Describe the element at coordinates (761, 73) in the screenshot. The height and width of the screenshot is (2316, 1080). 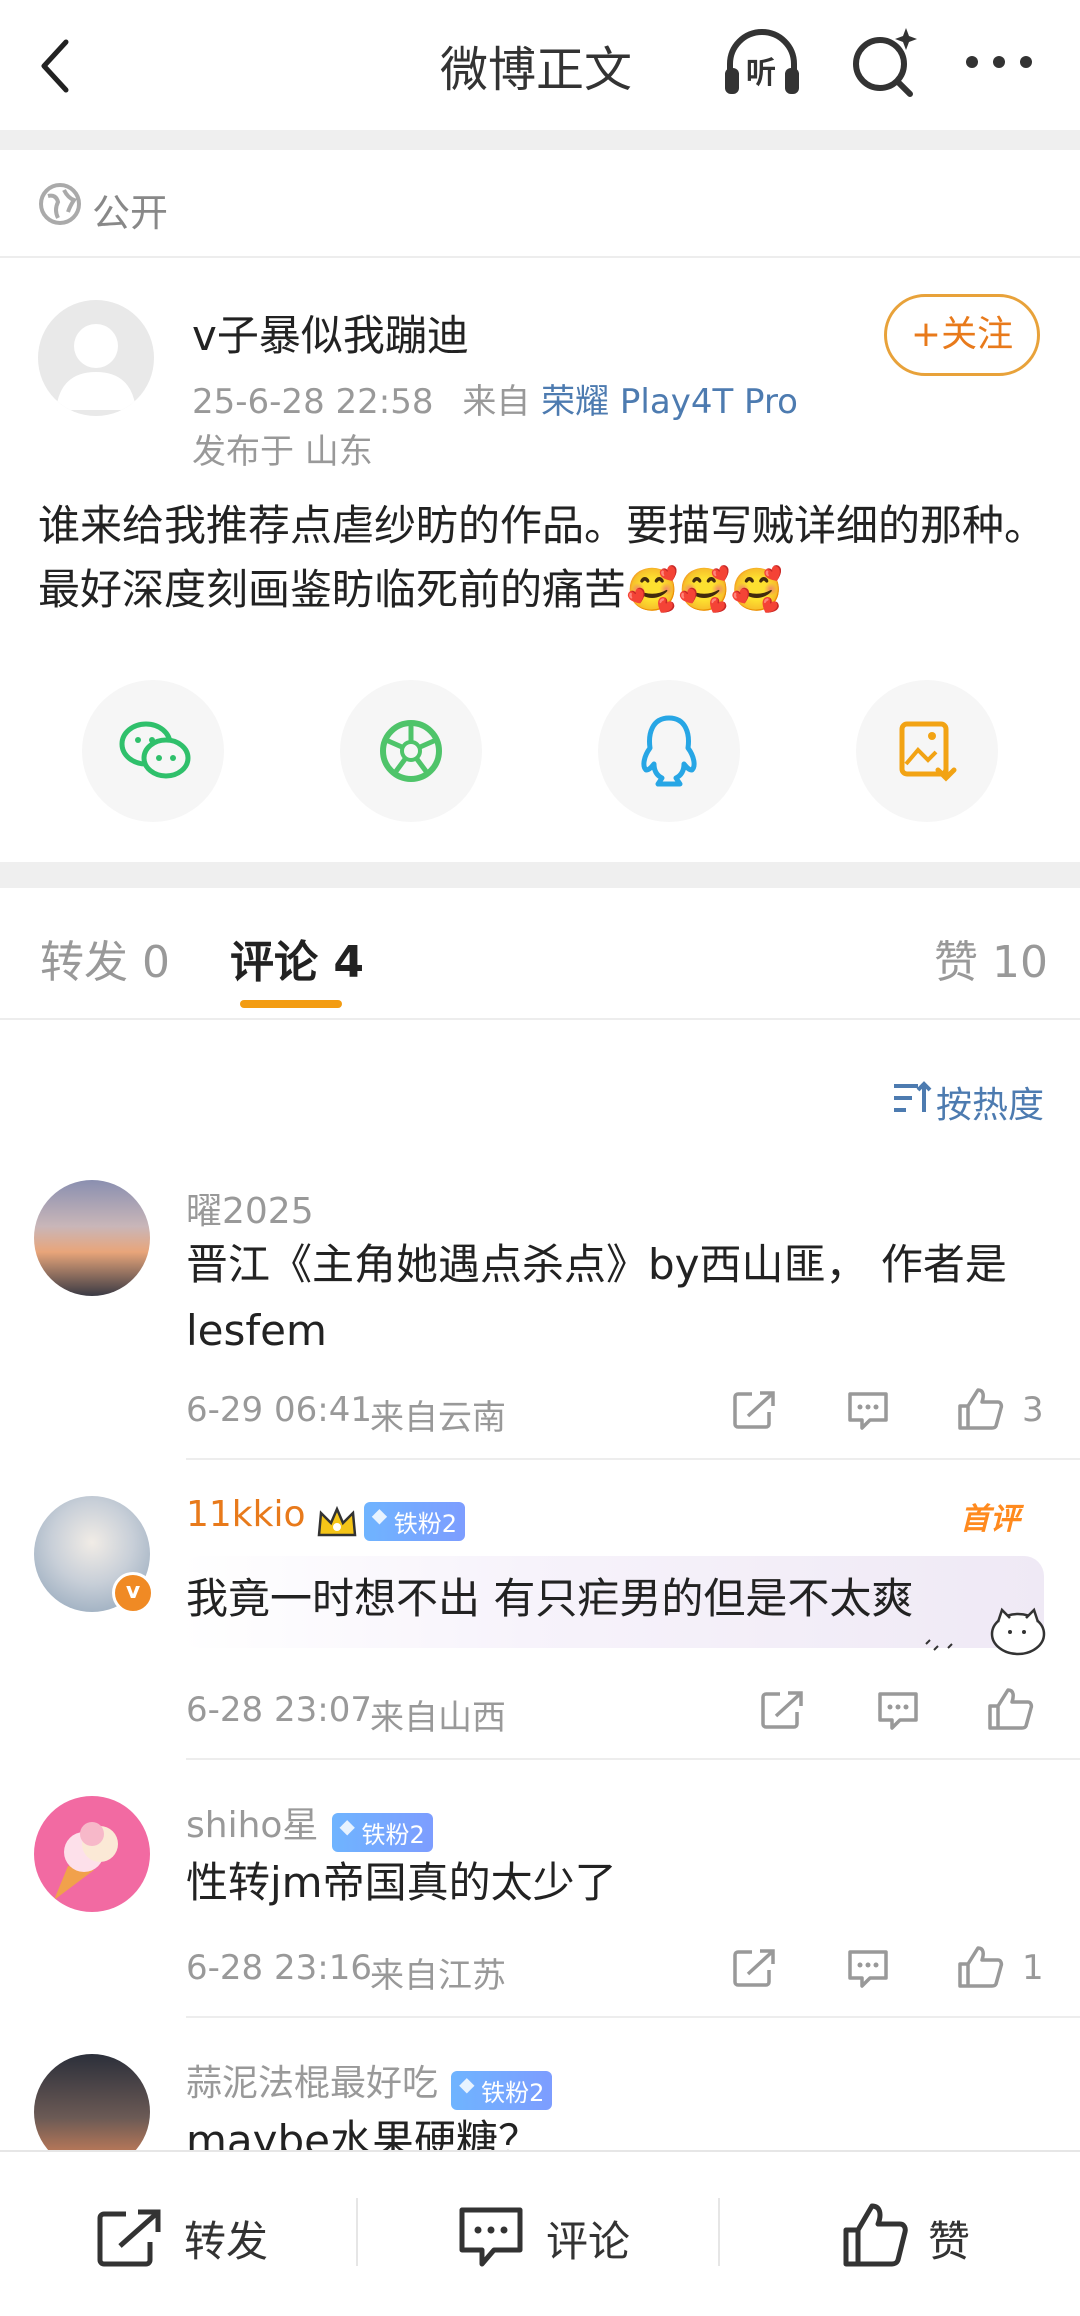
I see `listen-label: 听` at that location.